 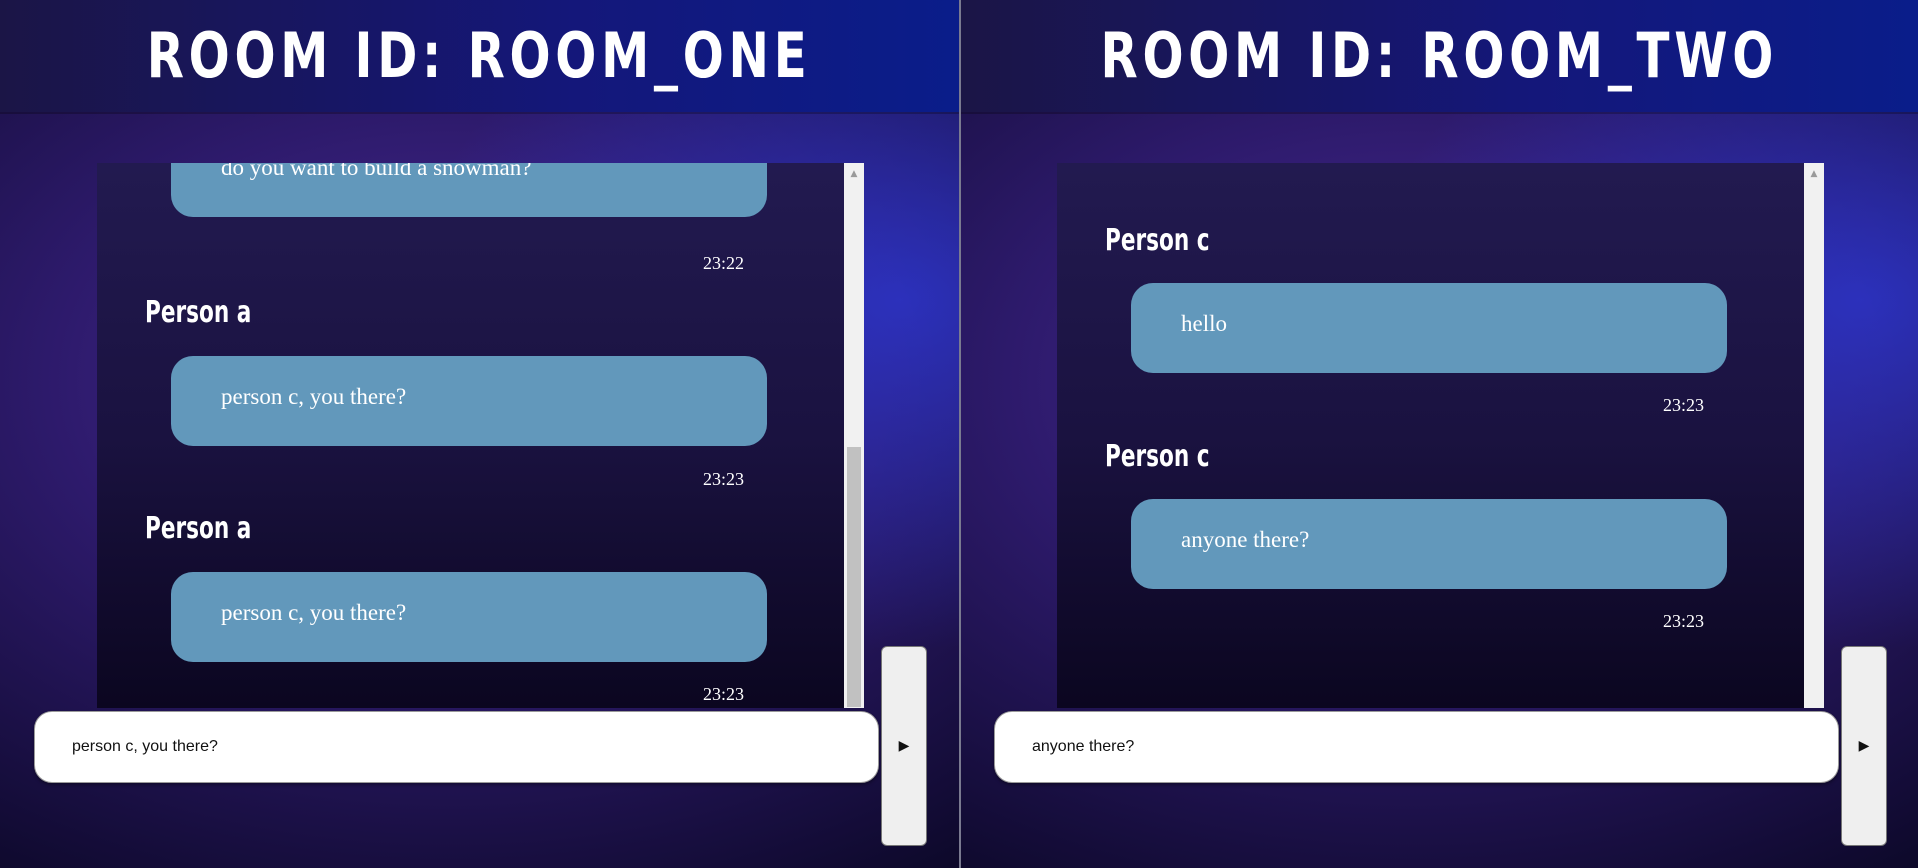 What do you see at coordinates (854, 577) in the screenshot?
I see `scrollbar-thumb` at bounding box center [854, 577].